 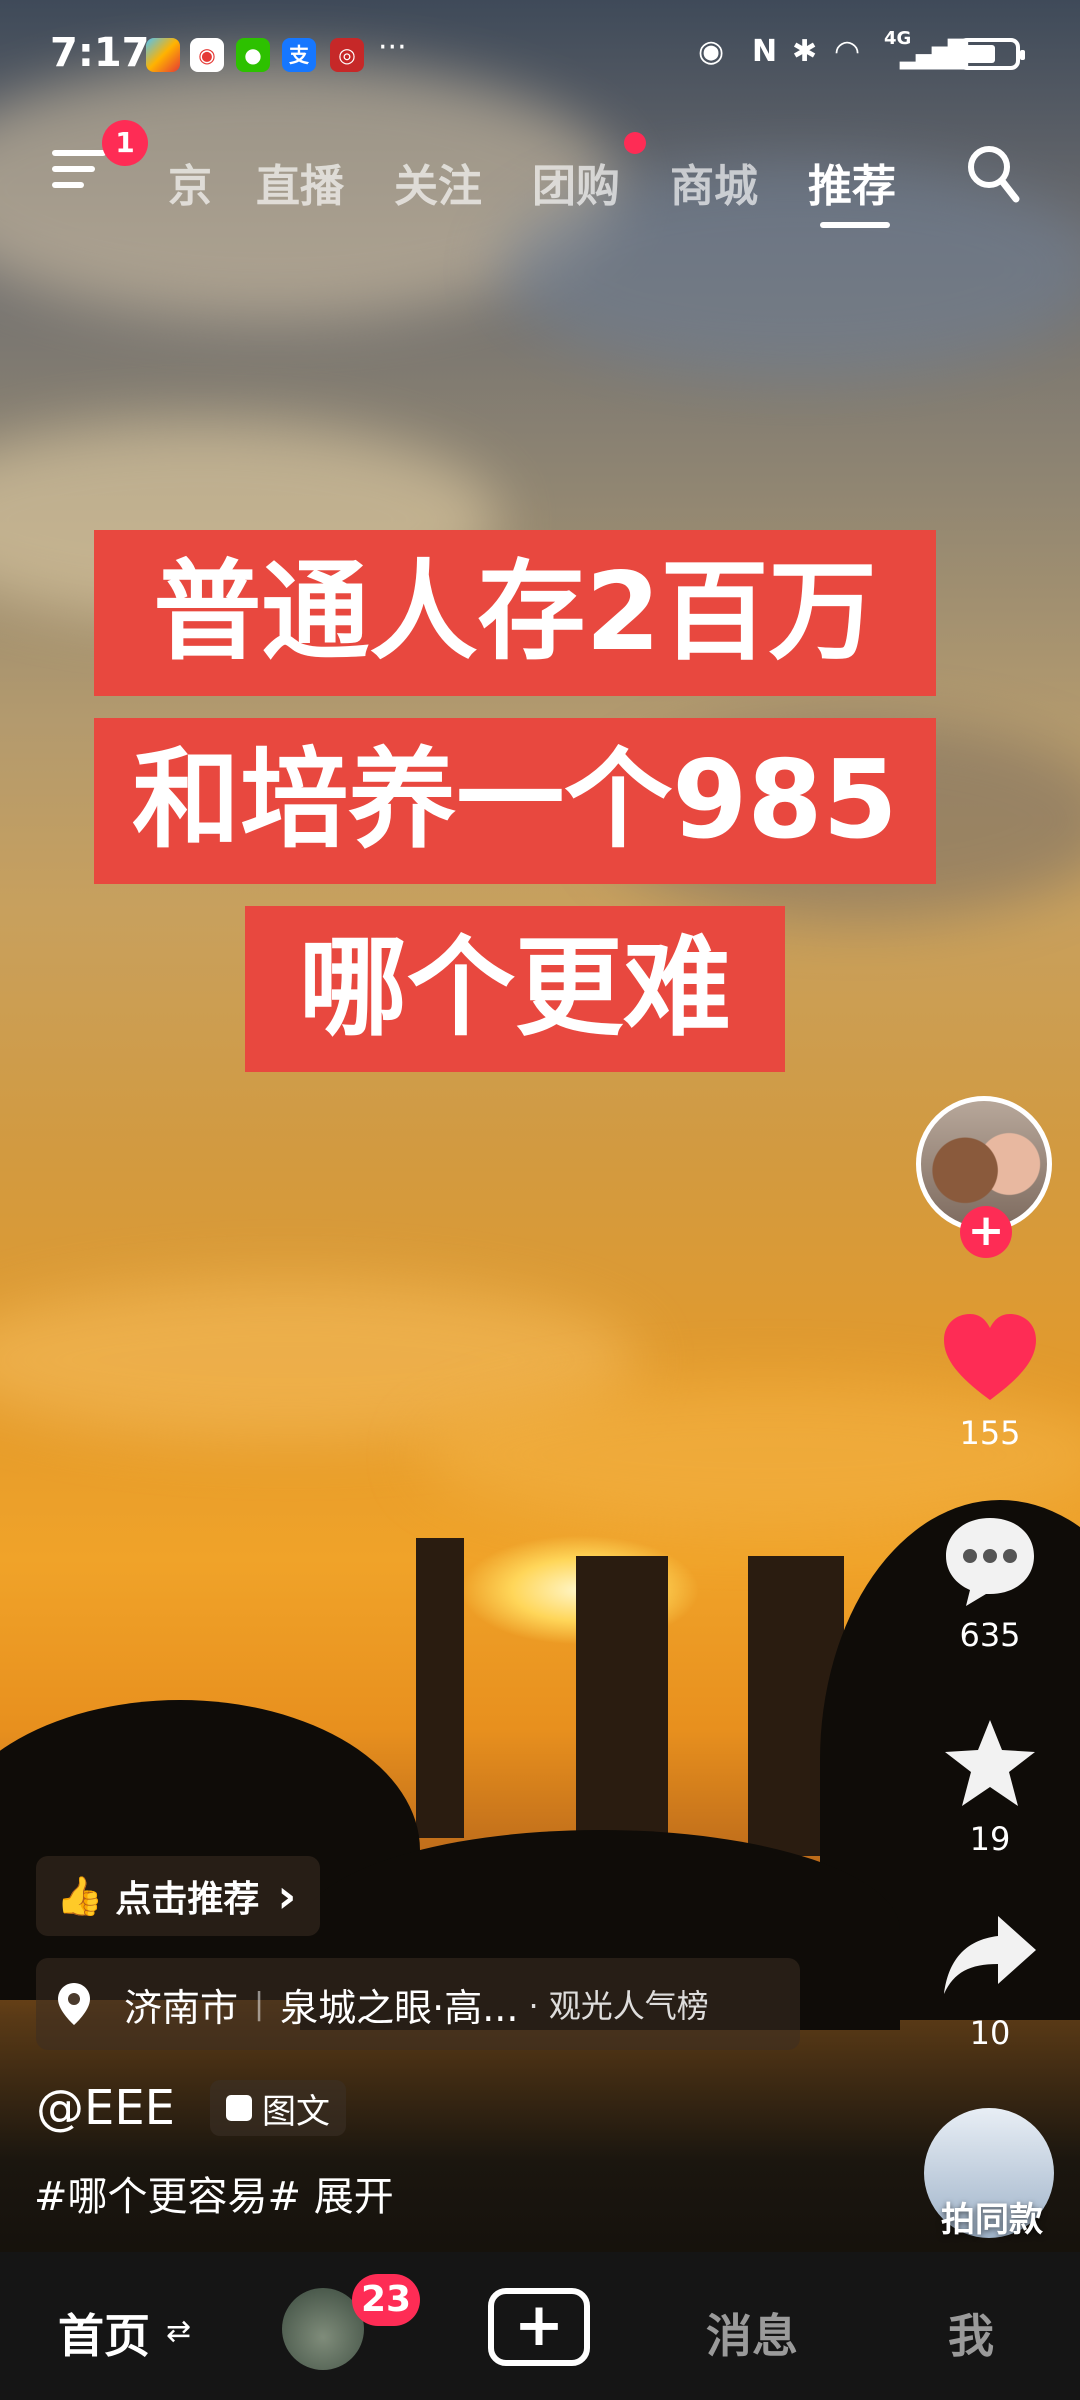 What do you see at coordinates (239, 2108) in the screenshot?
I see `image-text-icon` at bounding box center [239, 2108].